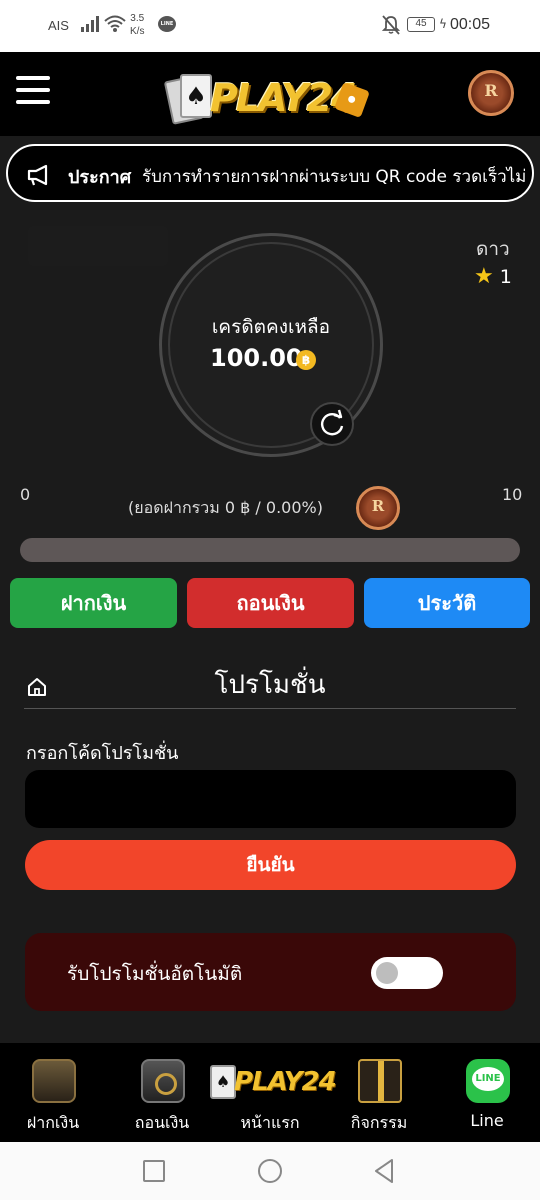  What do you see at coordinates (93, 603) in the screenshot?
I see `deposit-button: ฝากเงิน` at bounding box center [93, 603].